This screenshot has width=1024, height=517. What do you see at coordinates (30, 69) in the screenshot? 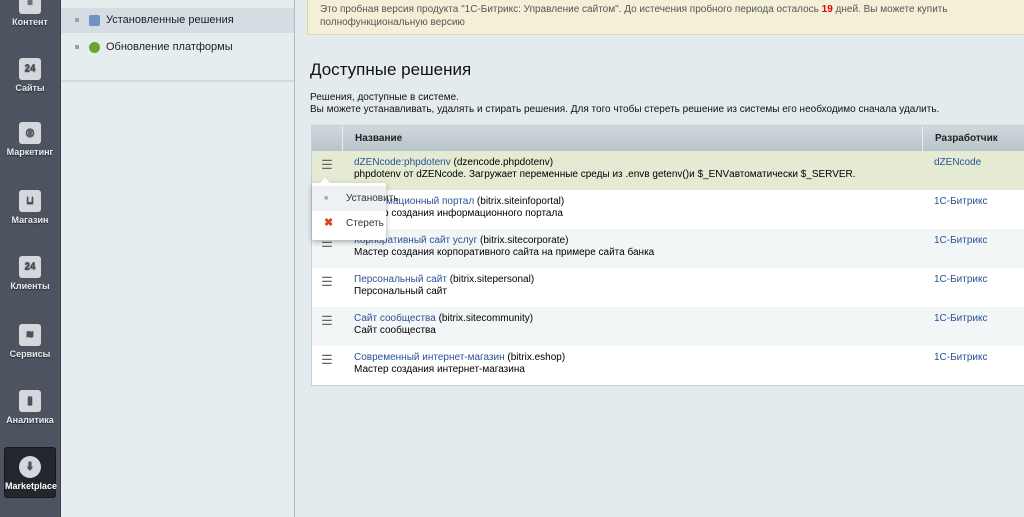
I see `calendar-24-icon: 24` at bounding box center [30, 69].